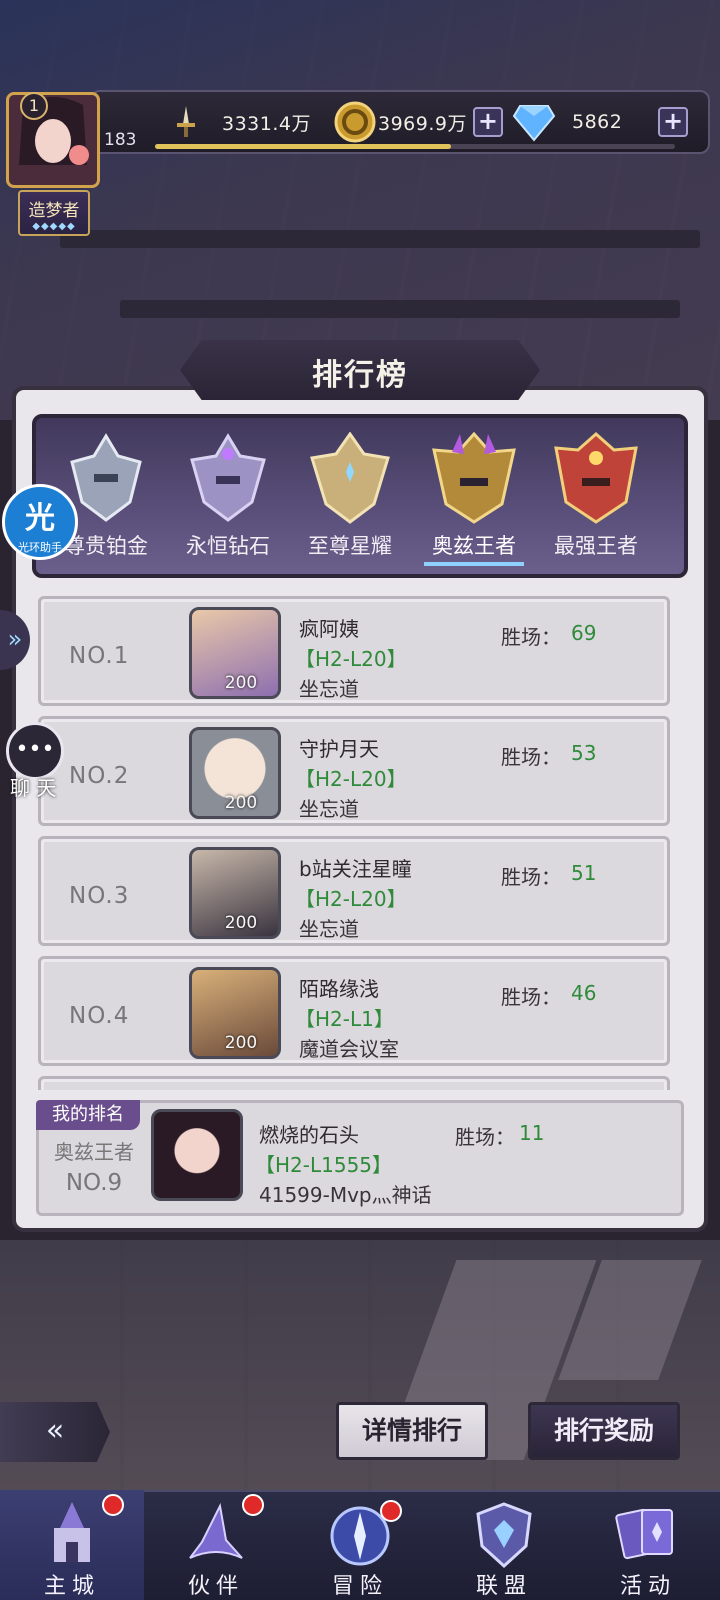 The image size is (720, 1600). I want to click on wins-value: 46, so click(584, 993).